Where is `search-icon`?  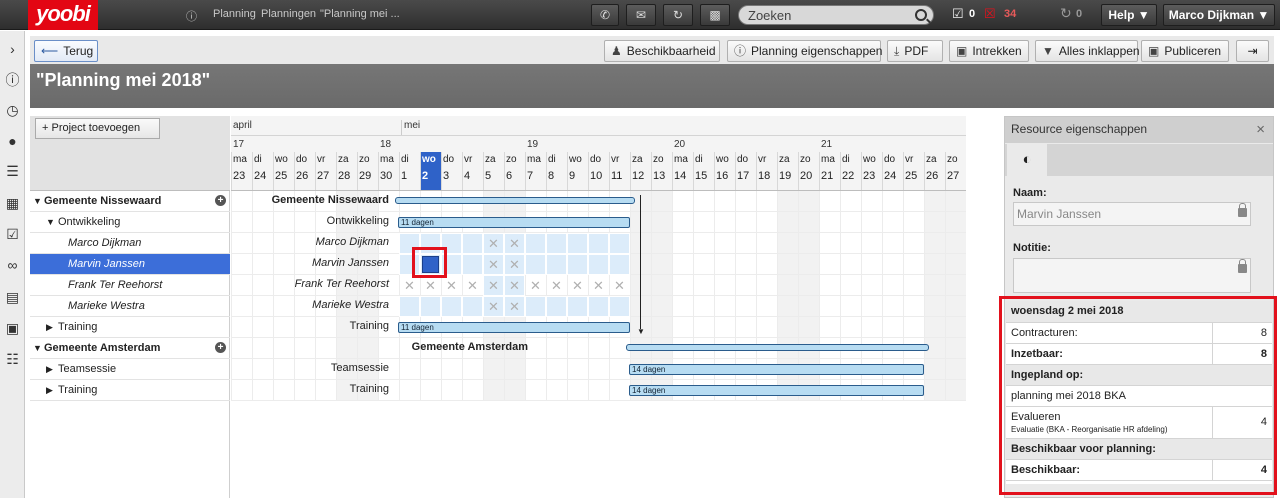 search-icon is located at coordinates (921, 15).